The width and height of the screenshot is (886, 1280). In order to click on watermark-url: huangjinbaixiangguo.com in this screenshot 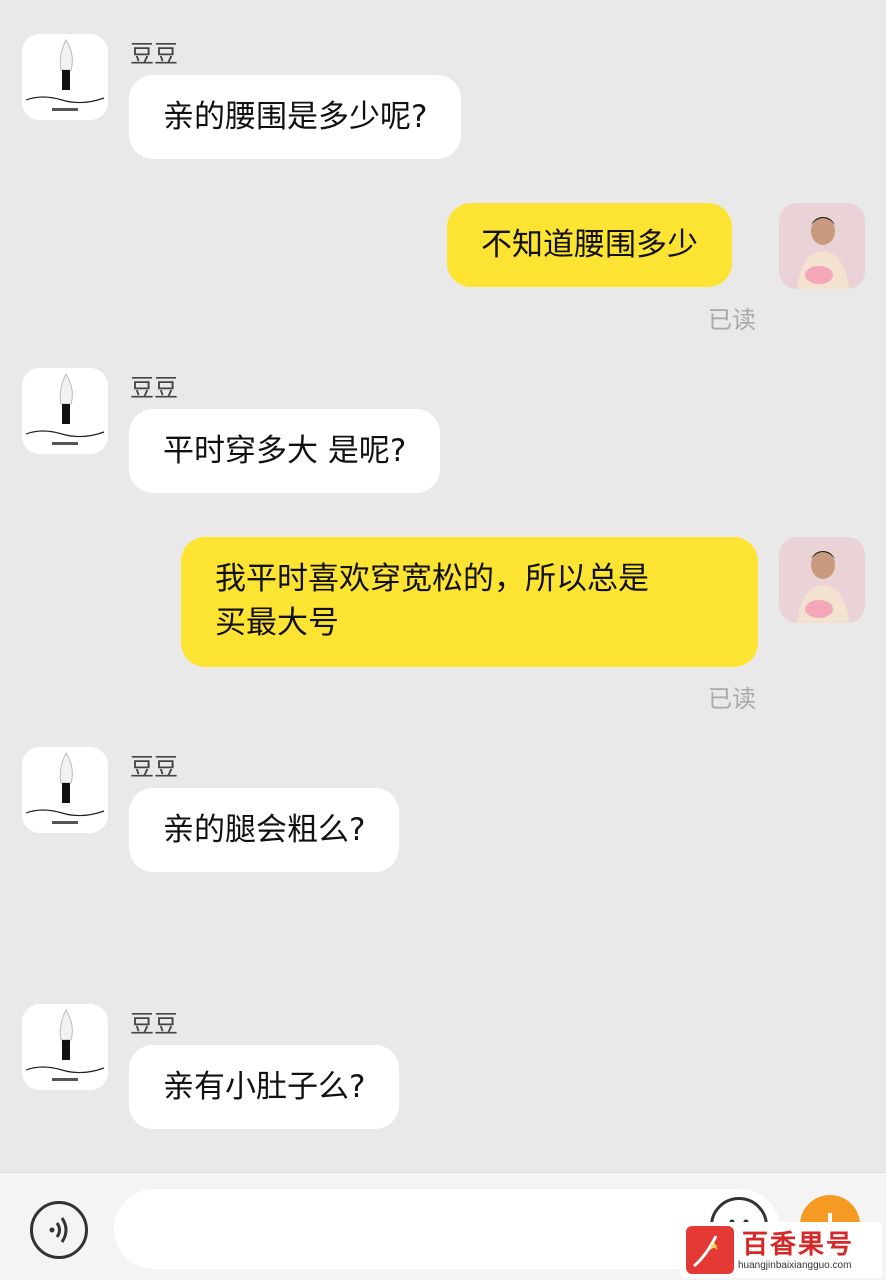, I will do `click(795, 1265)`.